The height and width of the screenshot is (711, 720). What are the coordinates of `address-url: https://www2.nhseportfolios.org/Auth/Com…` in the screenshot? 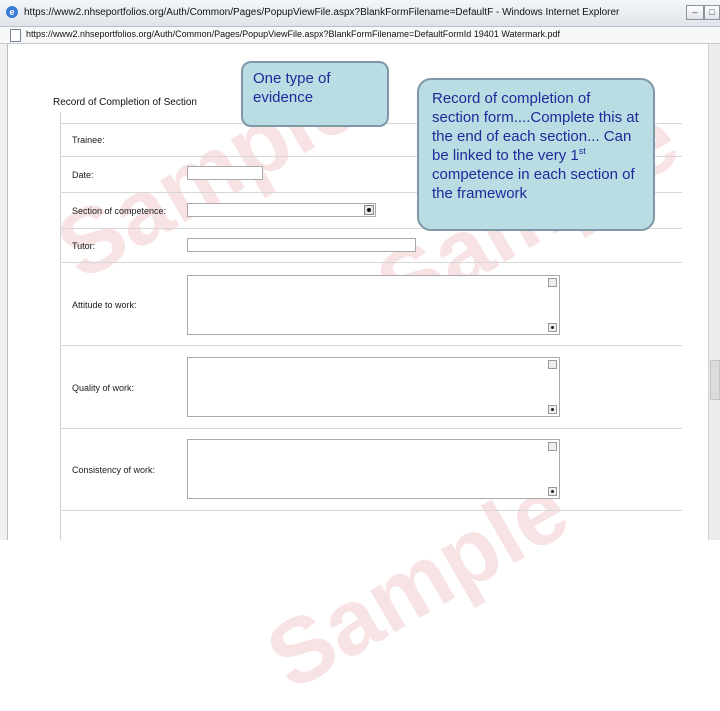 It's located at (293, 34).